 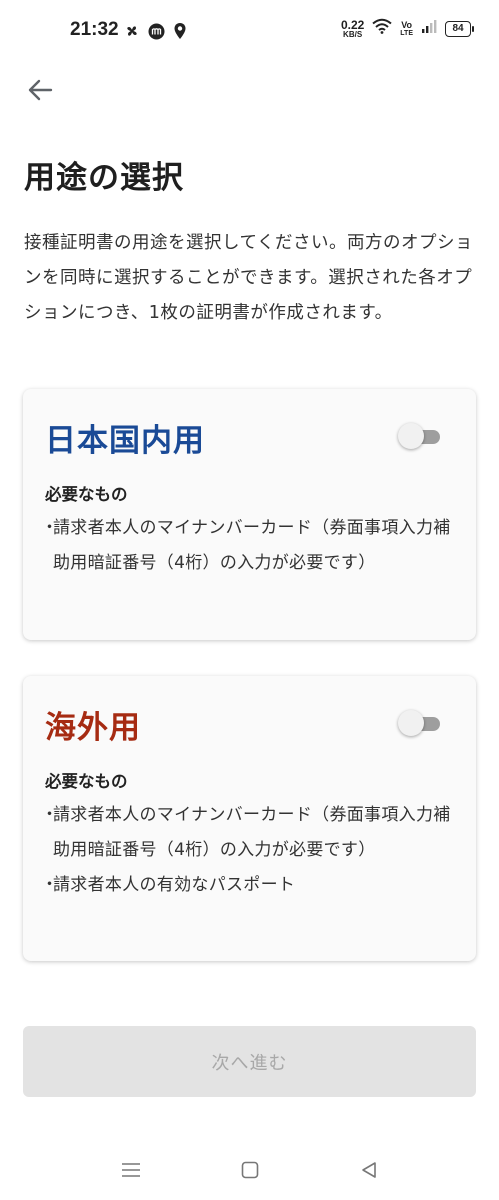 I want to click on requirement-item: ・請求者本人の有効なパスポート, so click(x=168, y=885).